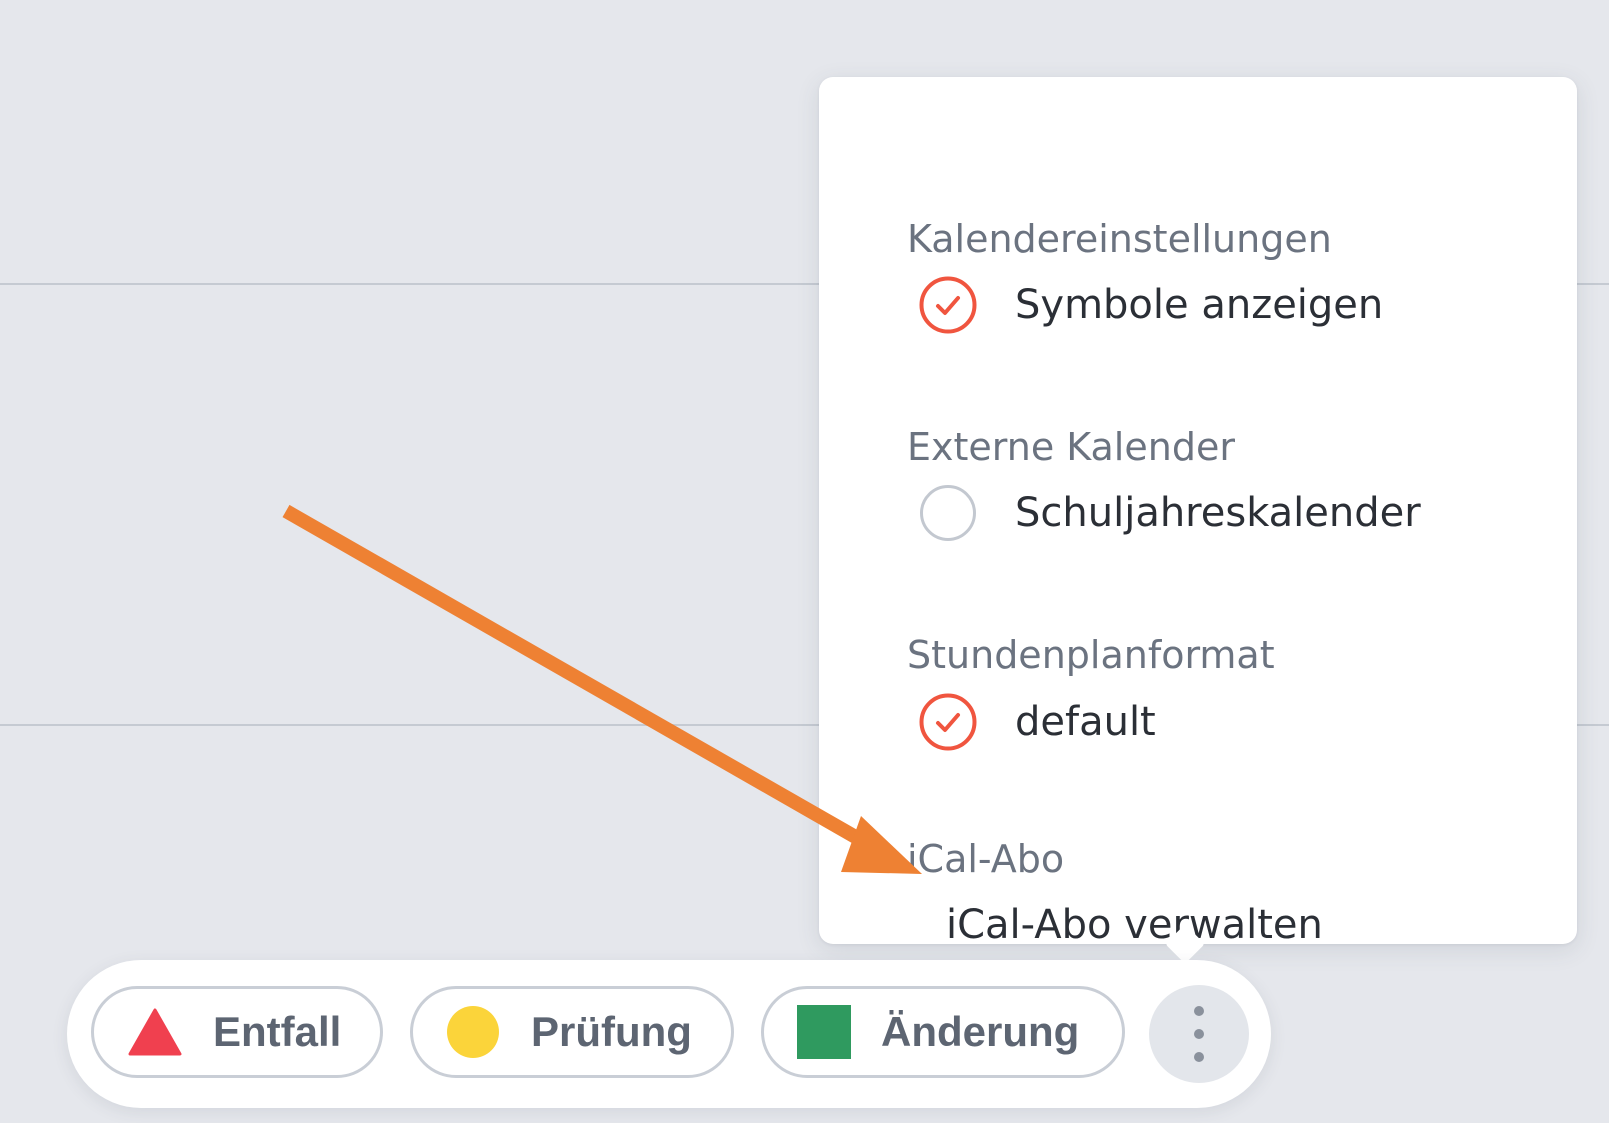  I want to click on section-title-timetable-format: Stundenplanformat, so click(1091, 655).